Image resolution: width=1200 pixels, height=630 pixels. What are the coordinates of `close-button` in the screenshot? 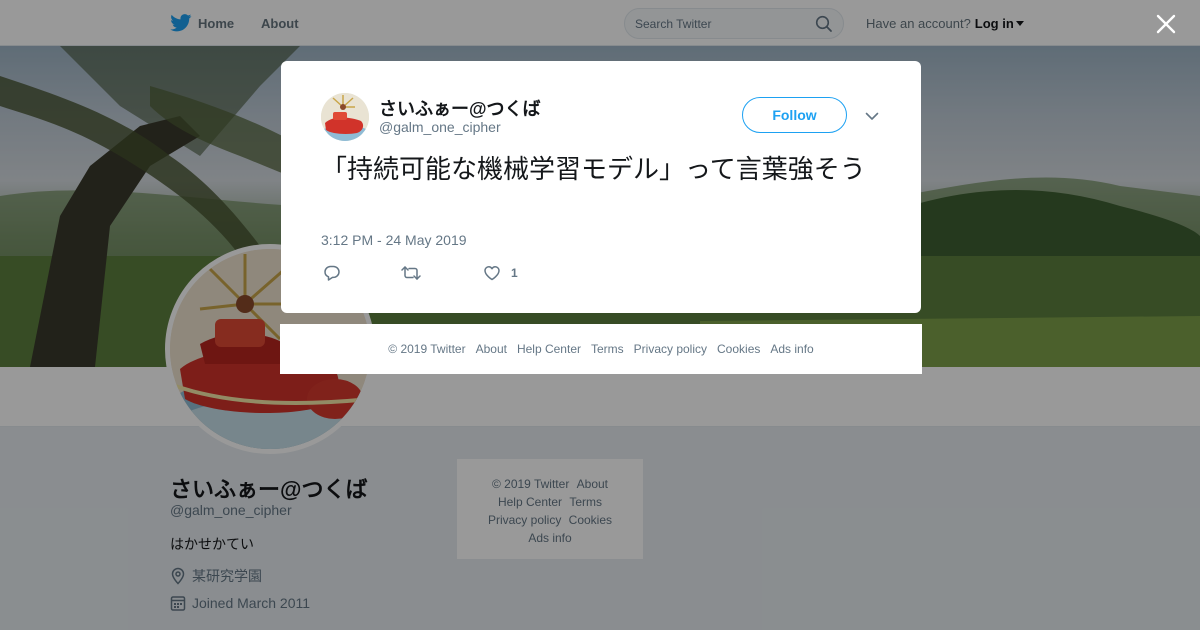 It's located at (1166, 24).